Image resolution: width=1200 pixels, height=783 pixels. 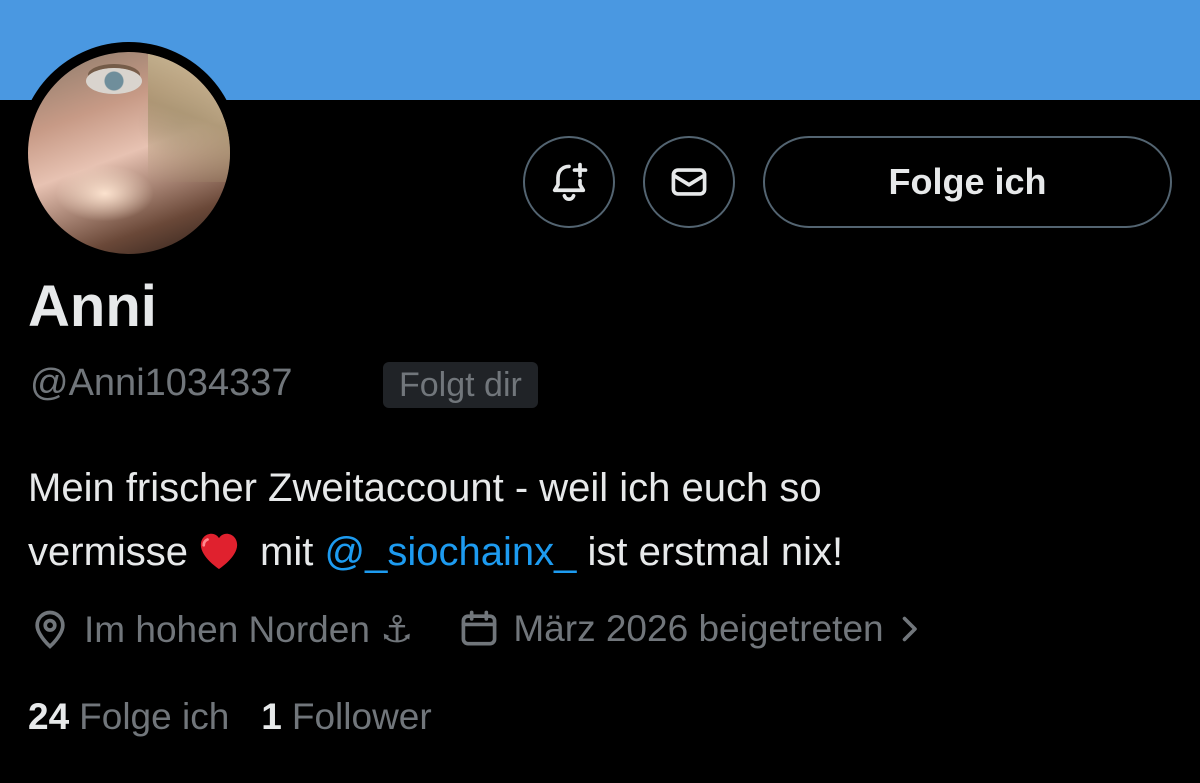 I want to click on following-button: Folge ich, so click(x=967, y=182).